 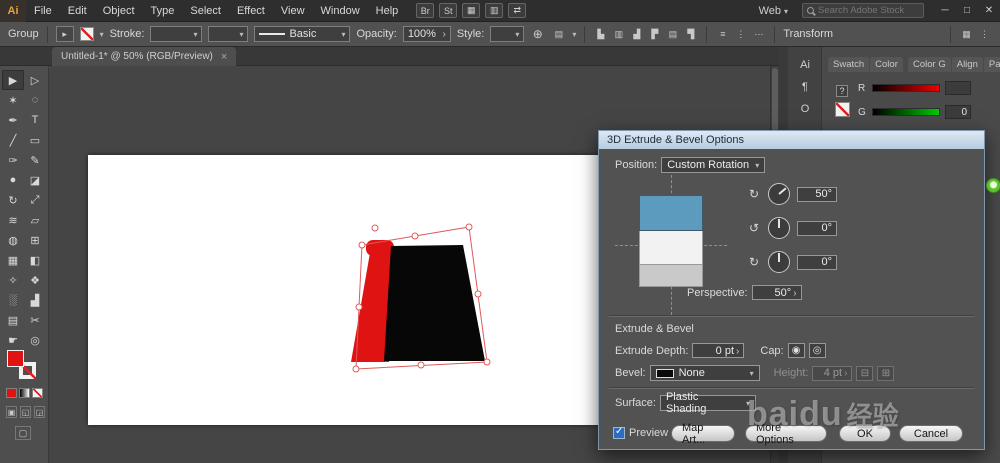 What do you see at coordinates (868, 10) in the screenshot?
I see `search-input` at bounding box center [868, 10].